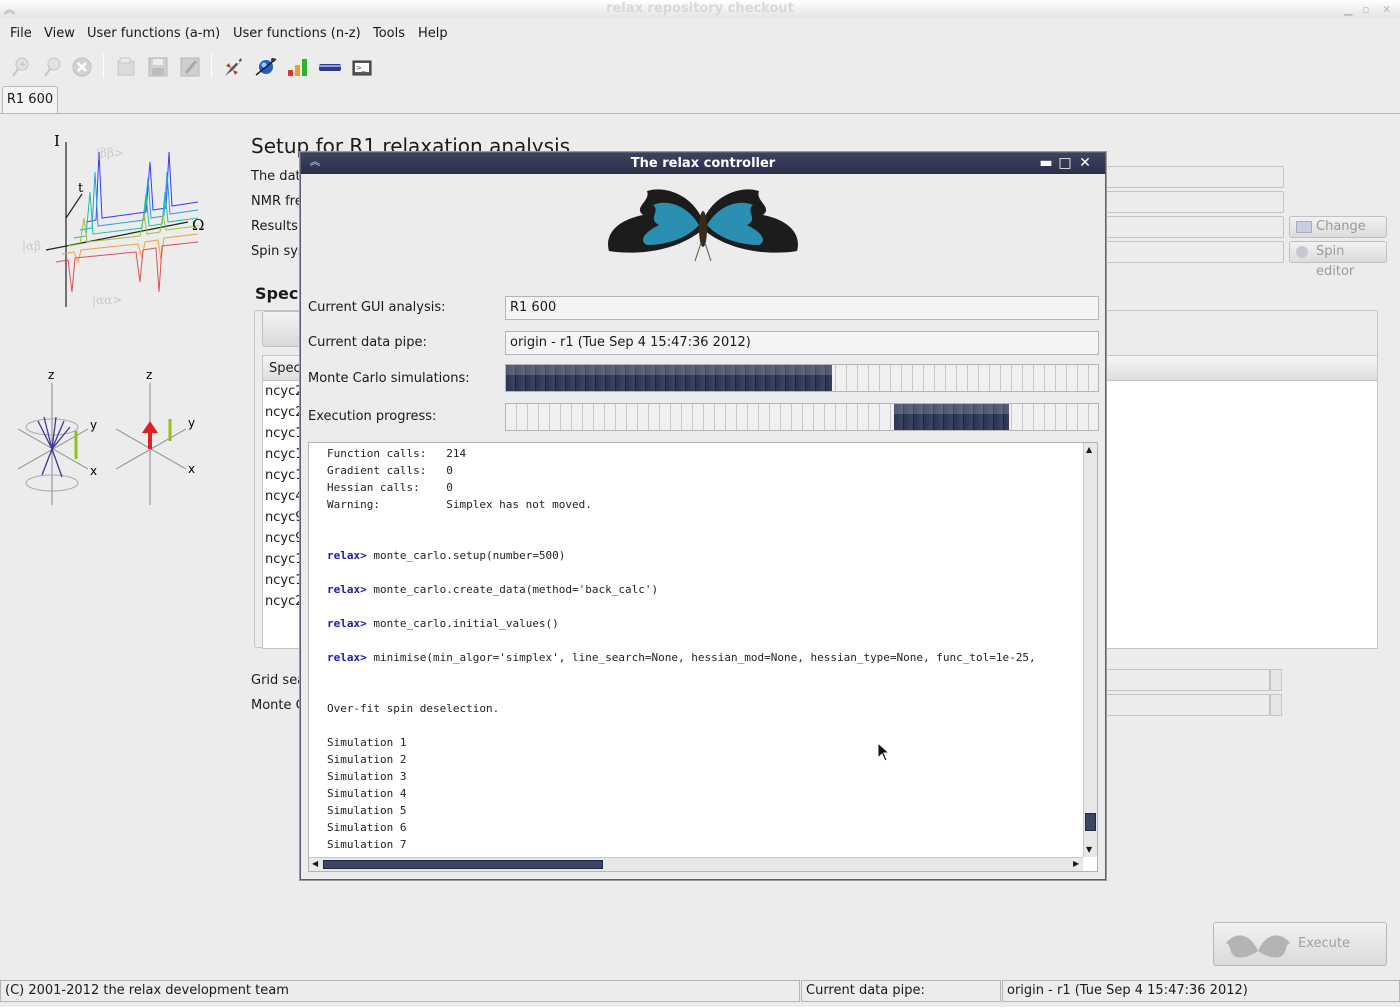 This screenshot has height=1007, width=1400. I want to click on change-button: Change, so click(1338, 227).